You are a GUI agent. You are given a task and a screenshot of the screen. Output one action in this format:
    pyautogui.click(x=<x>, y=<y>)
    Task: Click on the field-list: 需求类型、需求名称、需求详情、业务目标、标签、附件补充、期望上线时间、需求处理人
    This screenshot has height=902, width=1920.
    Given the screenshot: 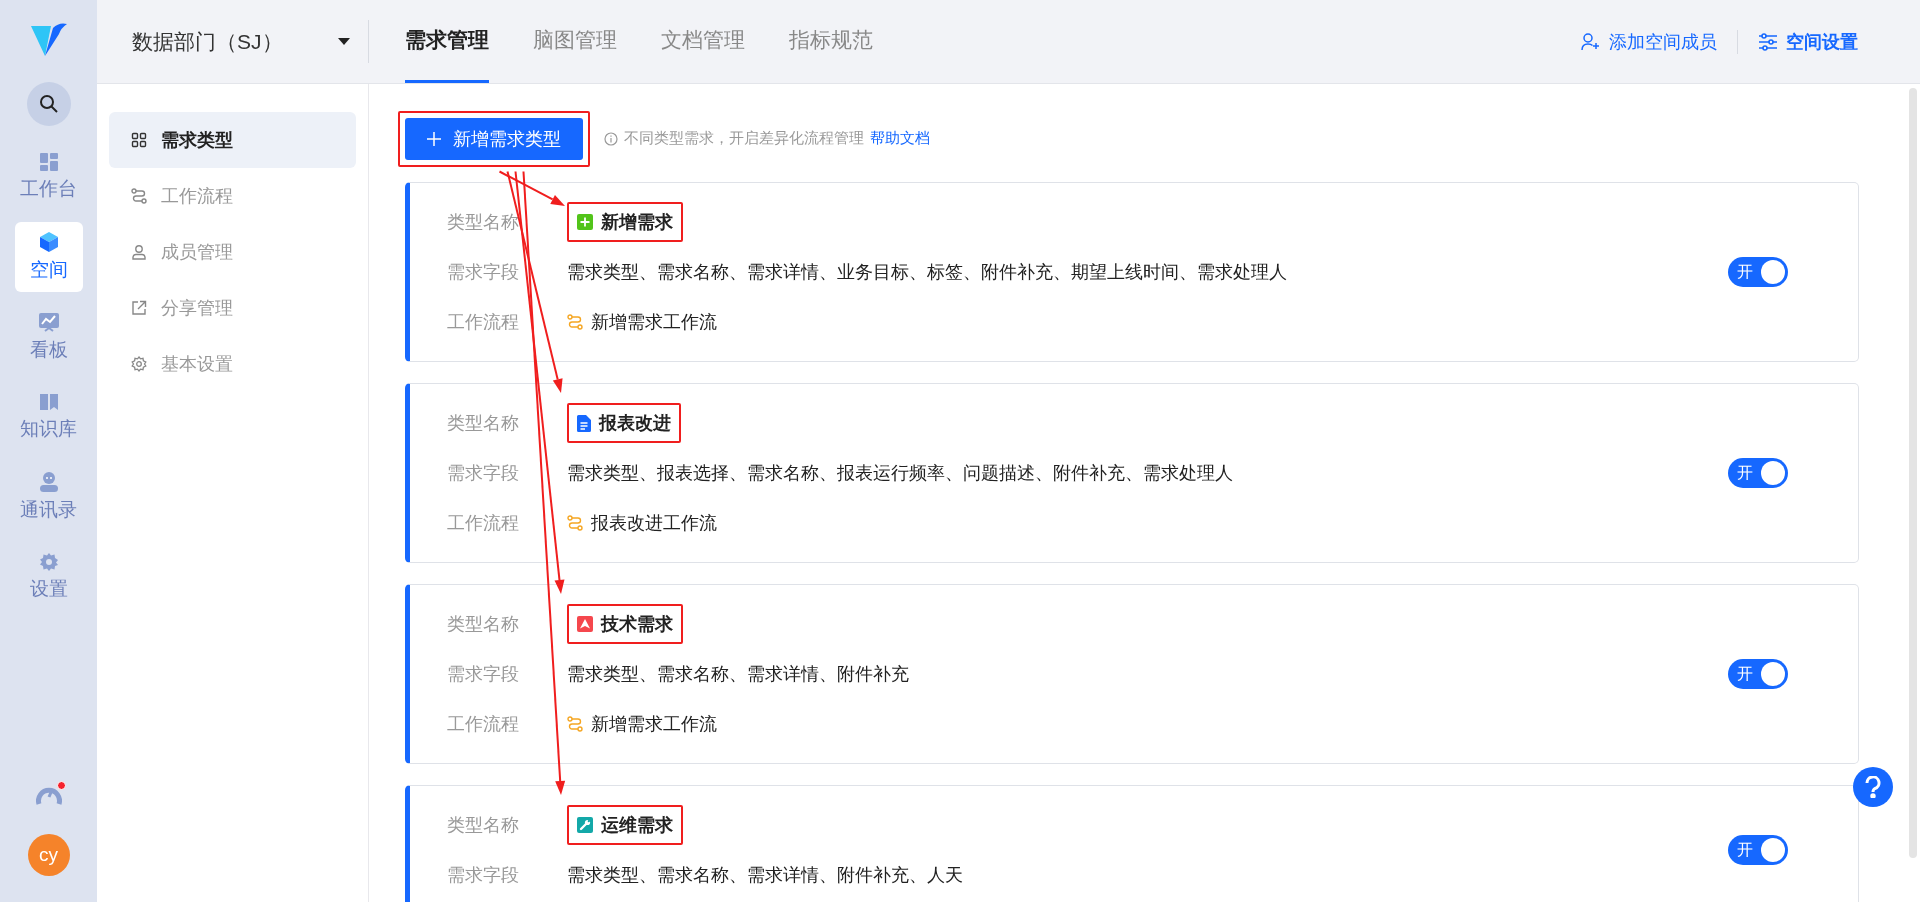 What is the action you would take?
    pyautogui.click(x=927, y=272)
    